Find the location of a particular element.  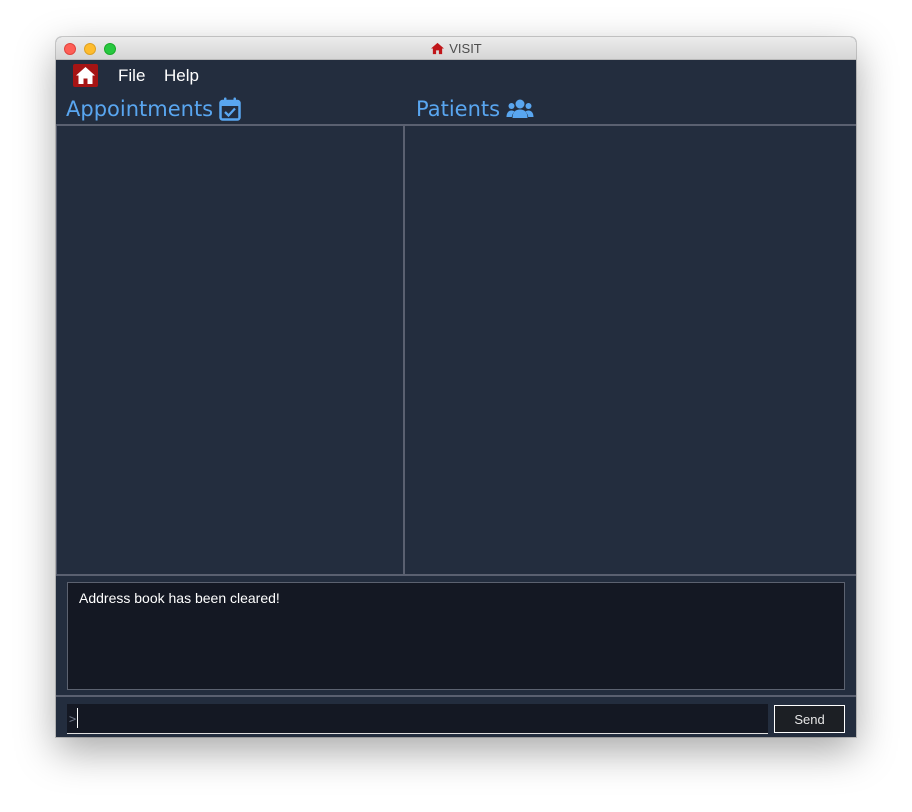

patients-header: Patients is located at coordinates (475, 108).